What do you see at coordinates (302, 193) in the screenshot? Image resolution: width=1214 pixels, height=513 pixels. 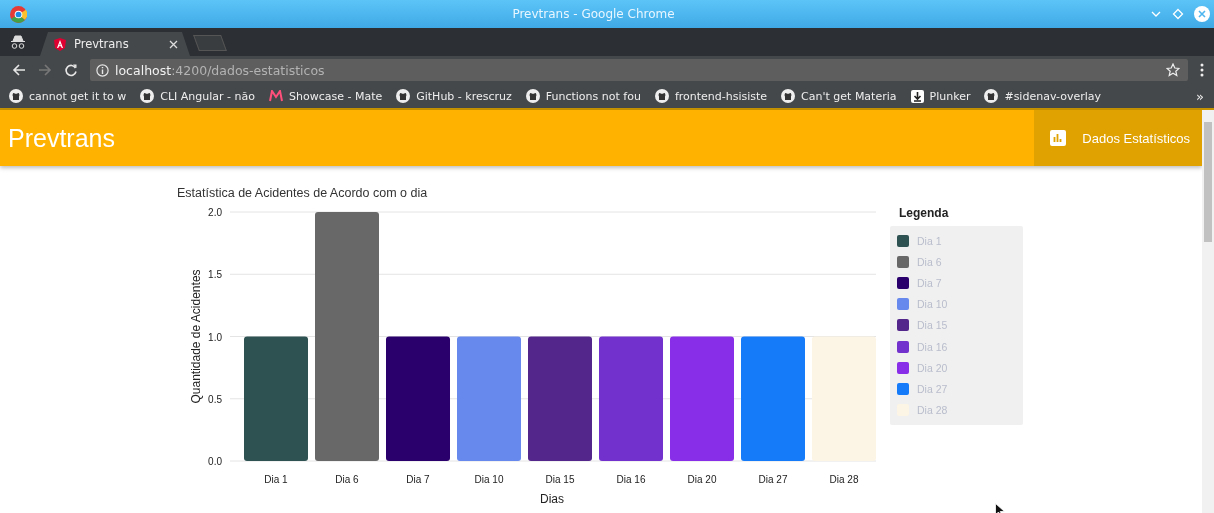 I see `chart-title: Estatística de Acidentes de Acordo com o dia` at bounding box center [302, 193].